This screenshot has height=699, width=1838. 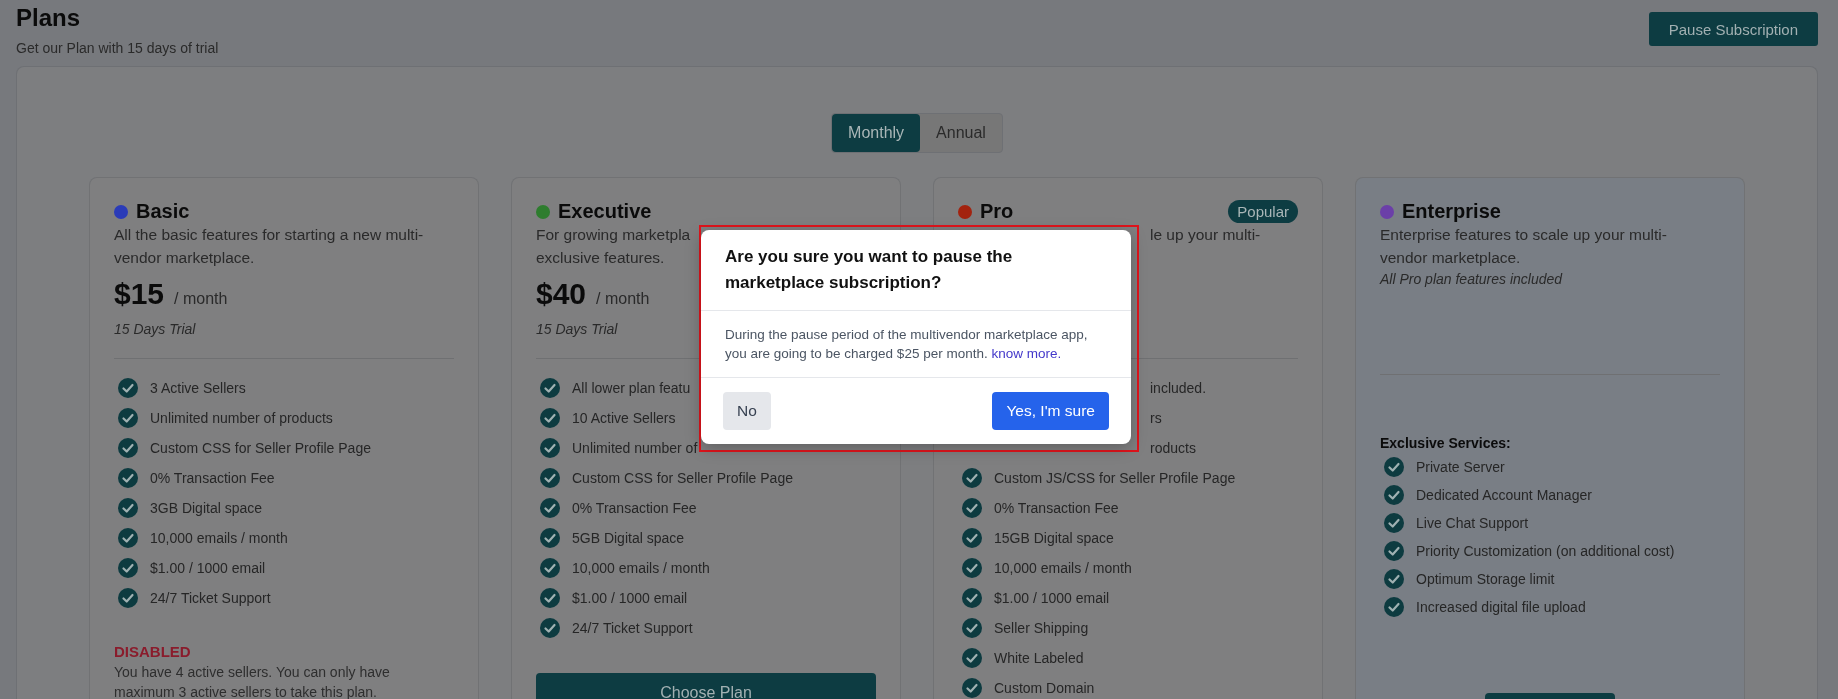 I want to click on feature-text: 10 Active Sellers, so click(x=624, y=418).